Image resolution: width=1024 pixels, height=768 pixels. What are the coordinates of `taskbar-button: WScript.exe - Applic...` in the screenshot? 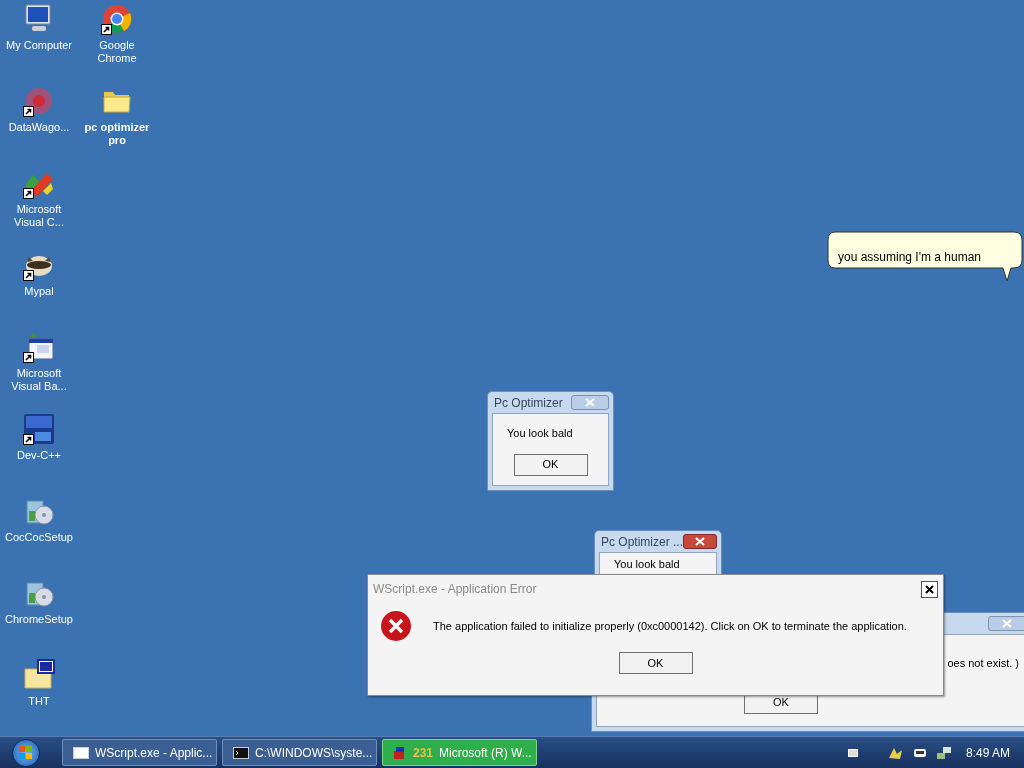 It's located at (139, 752).